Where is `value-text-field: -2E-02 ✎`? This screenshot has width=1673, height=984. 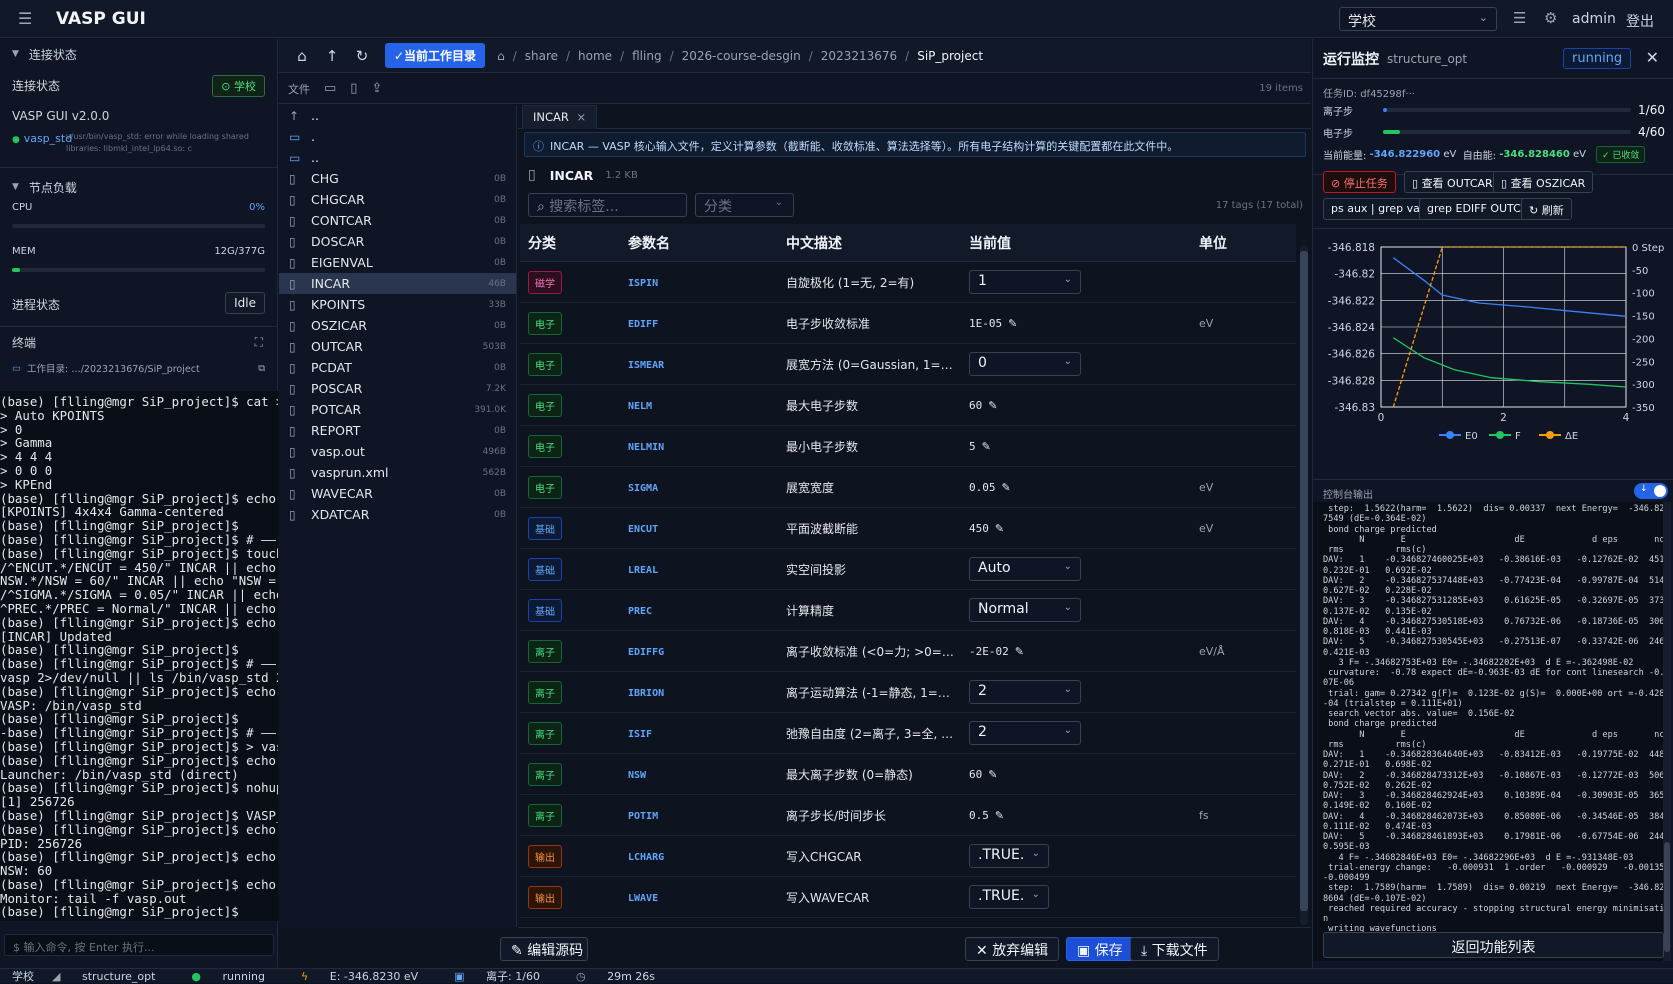
value-text-field: -2E-02 ✎ is located at coordinates (996, 651).